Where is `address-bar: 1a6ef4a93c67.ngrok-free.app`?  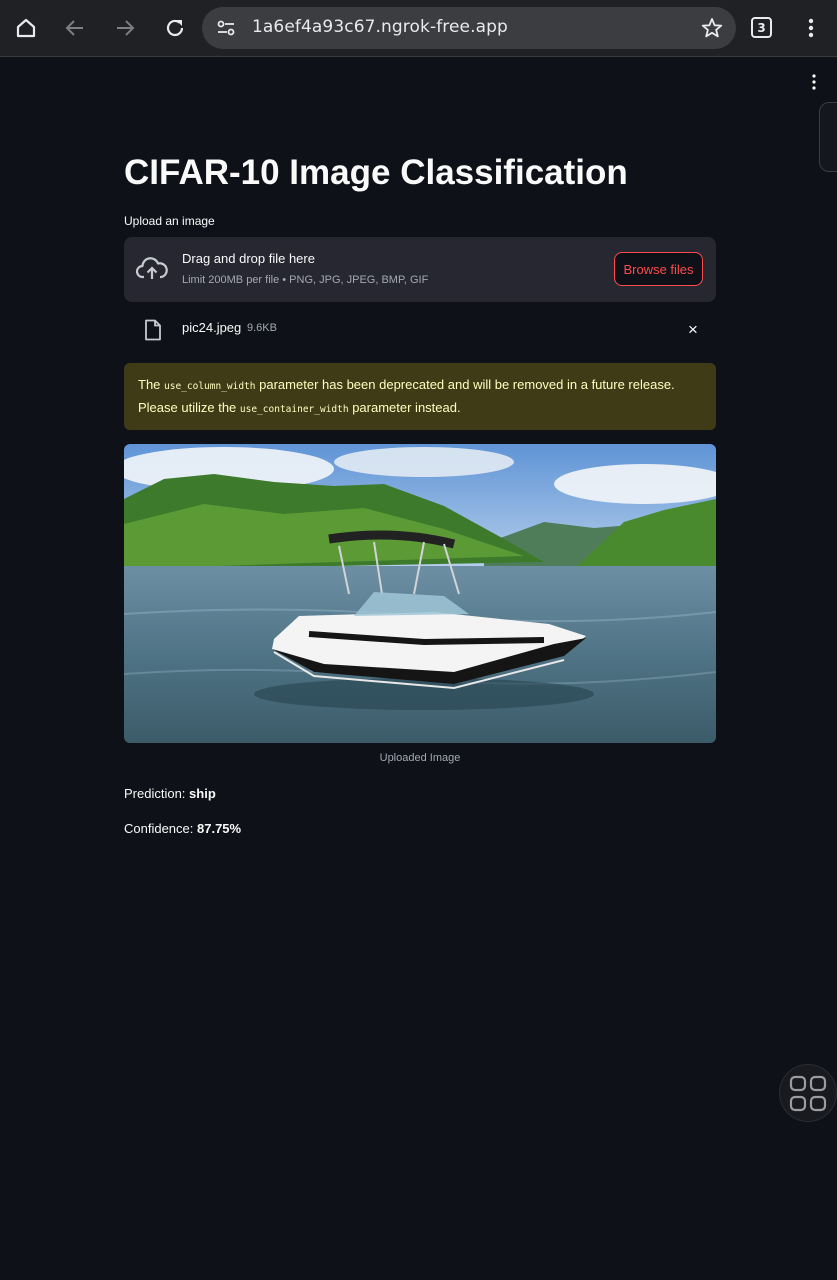
address-bar: 1a6ef4a93c67.ngrok-free.app is located at coordinates (469, 28).